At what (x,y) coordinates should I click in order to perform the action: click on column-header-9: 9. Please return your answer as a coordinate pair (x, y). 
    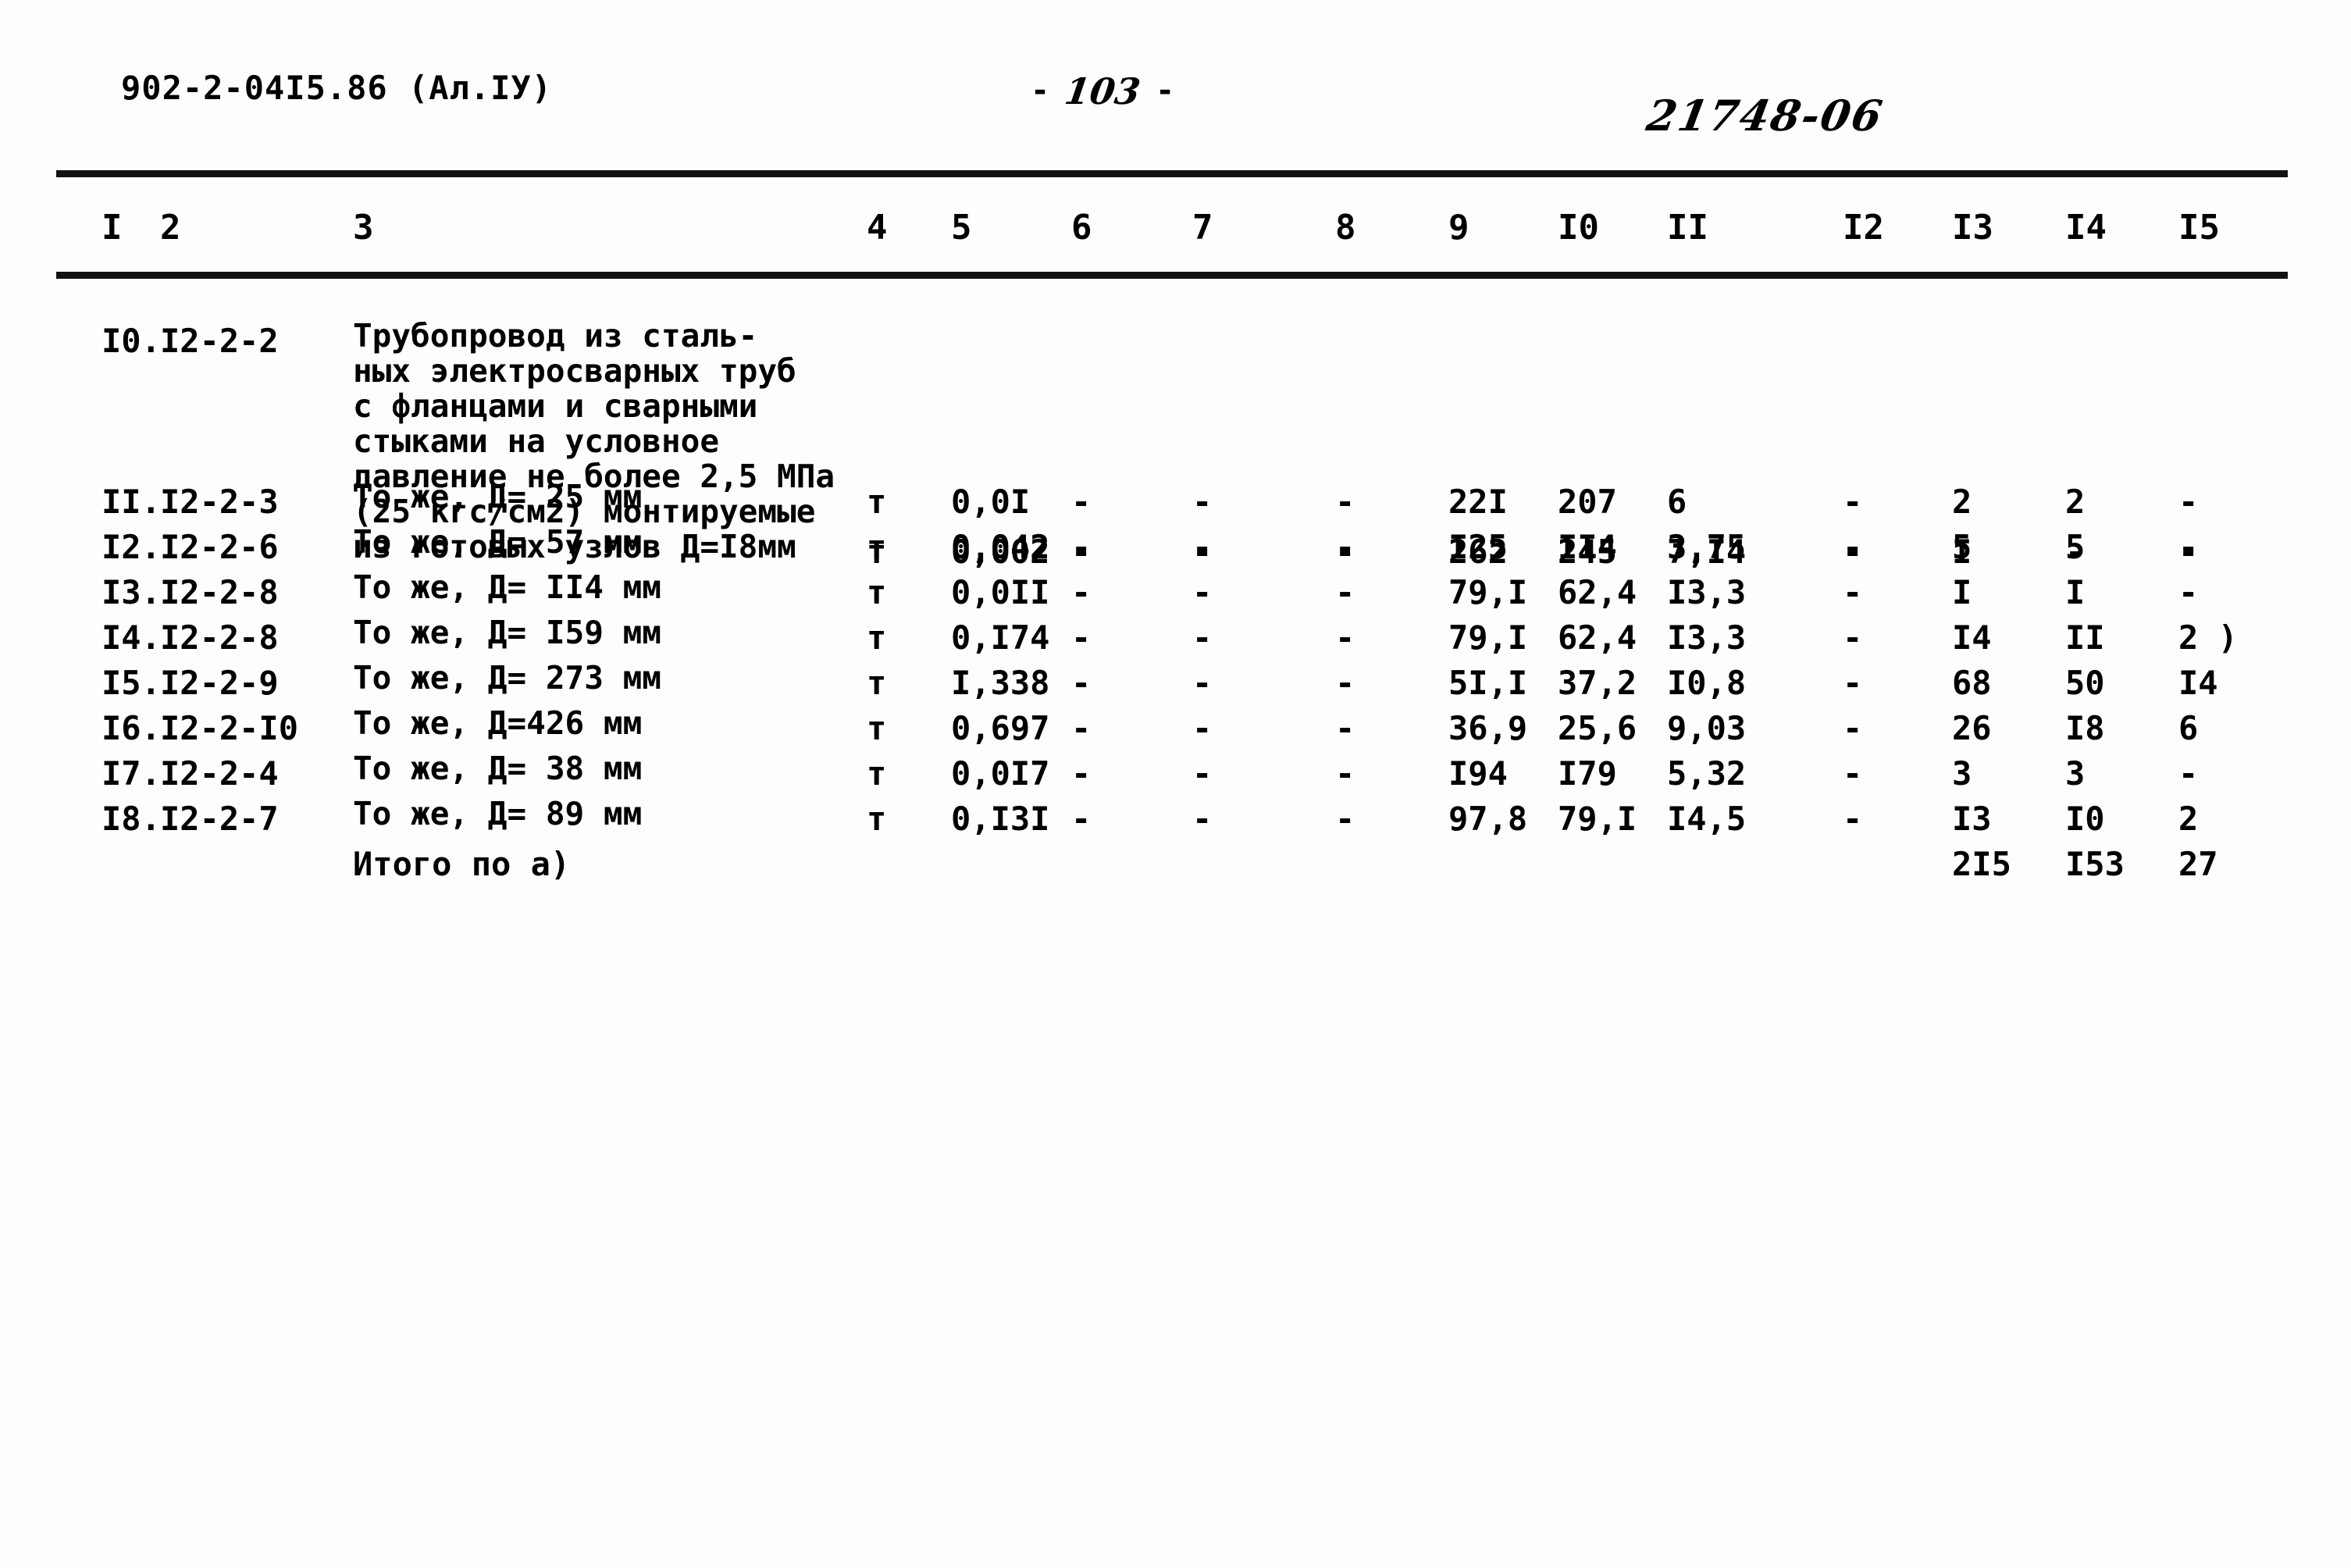
    Looking at the image, I should click on (1458, 228).